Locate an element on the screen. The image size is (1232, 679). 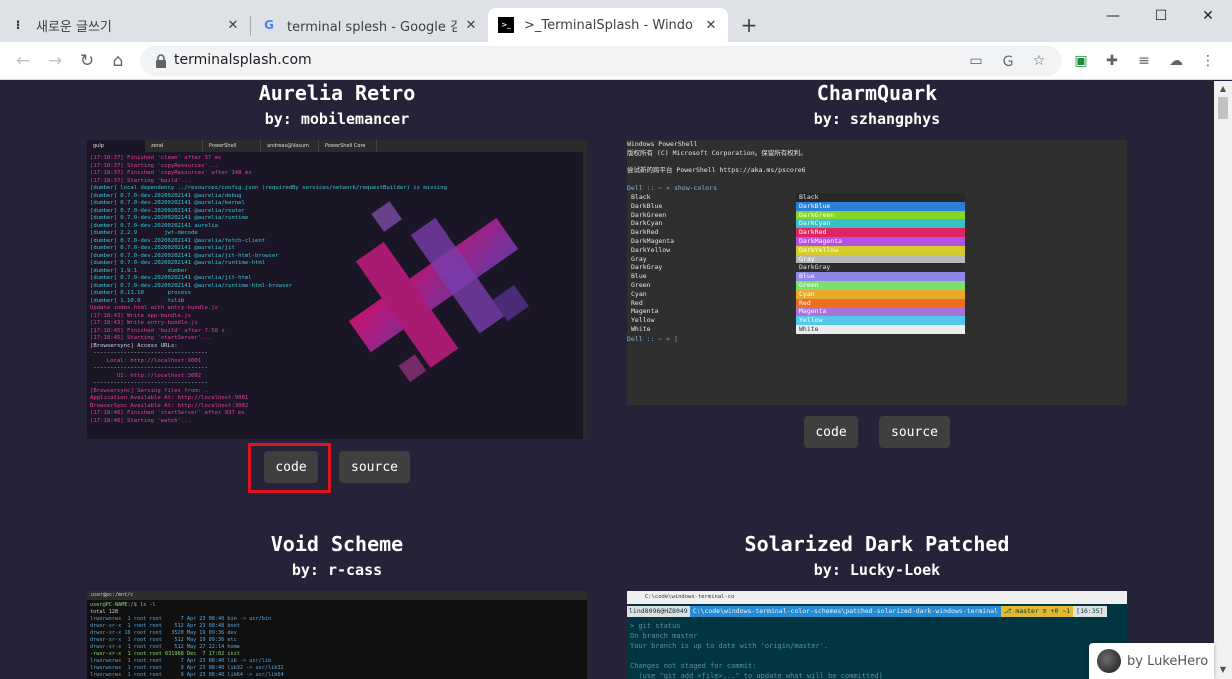
prompt-user: lind8096@HZ8049 is located at coordinates (658, 611).